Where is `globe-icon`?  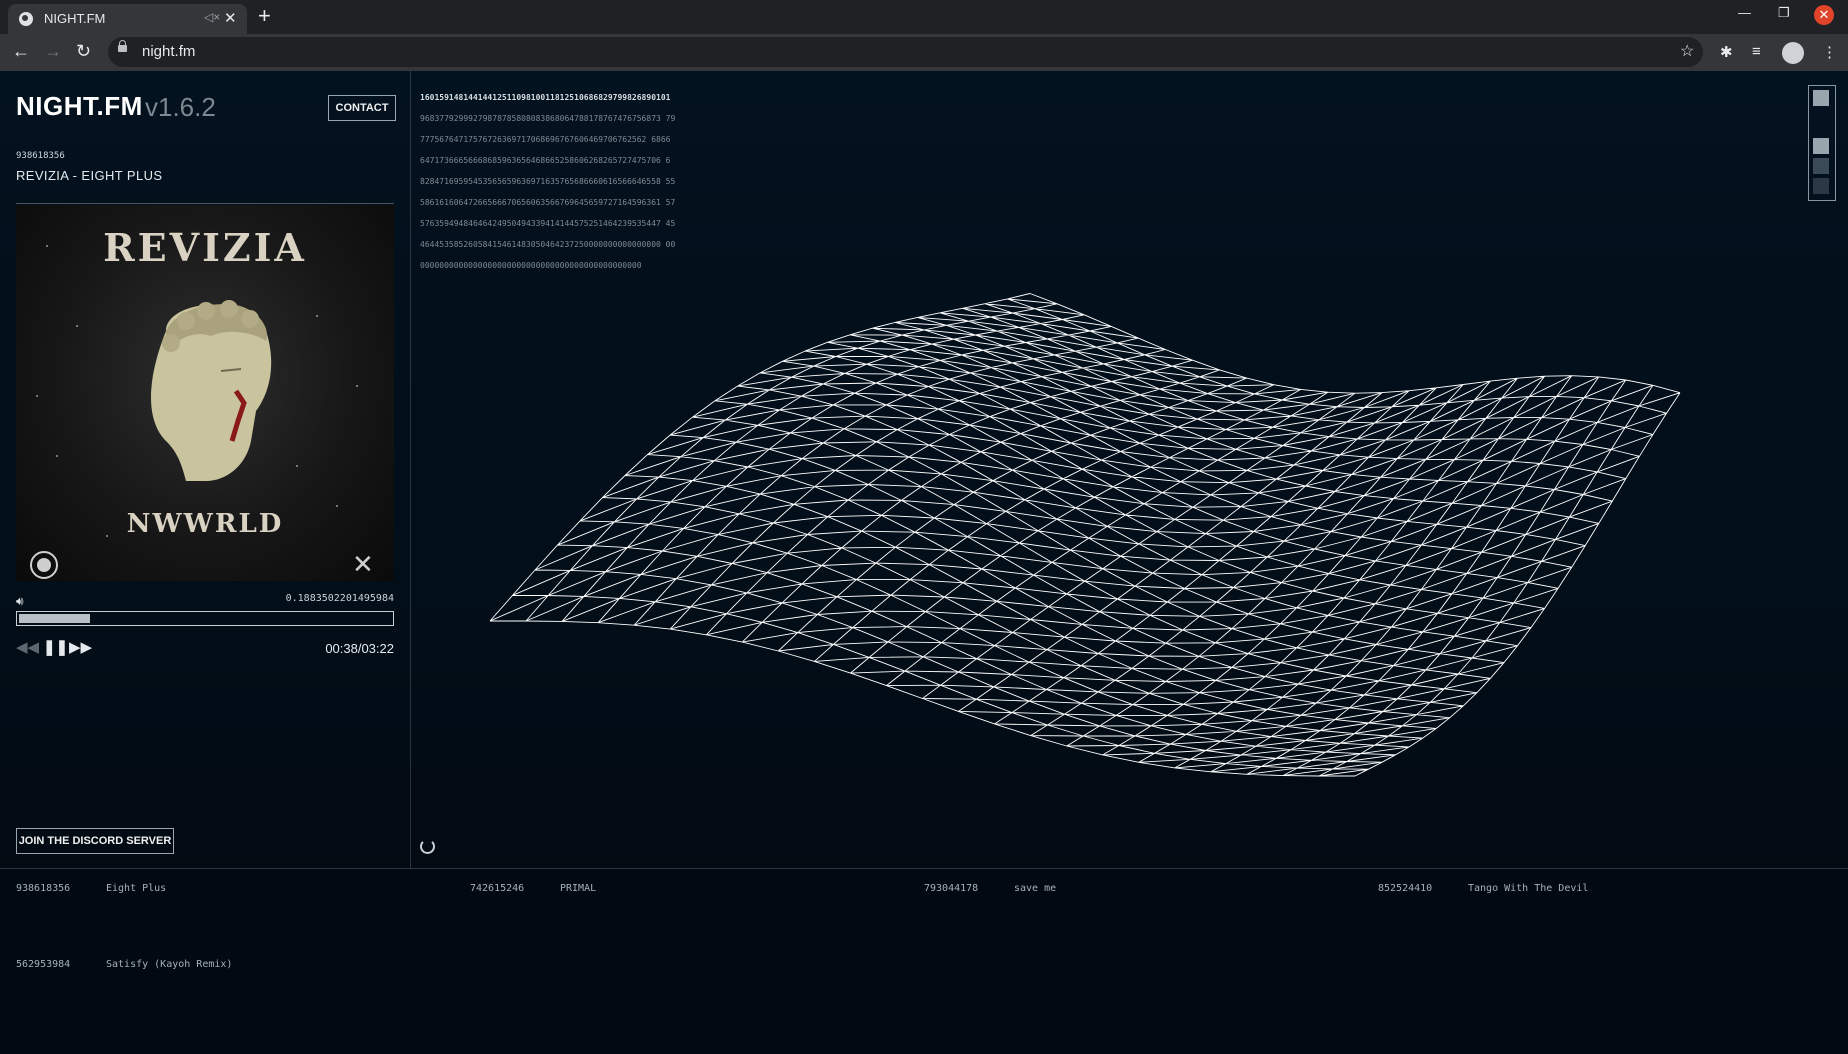
globe-icon is located at coordinates (26, 19).